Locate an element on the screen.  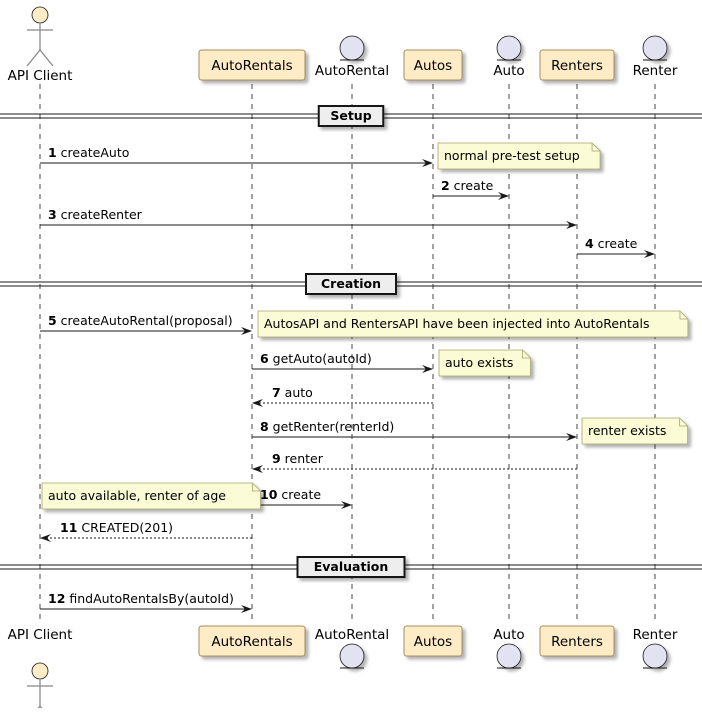
note-text: auto available, renter of age is located at coordinates (137, 495).